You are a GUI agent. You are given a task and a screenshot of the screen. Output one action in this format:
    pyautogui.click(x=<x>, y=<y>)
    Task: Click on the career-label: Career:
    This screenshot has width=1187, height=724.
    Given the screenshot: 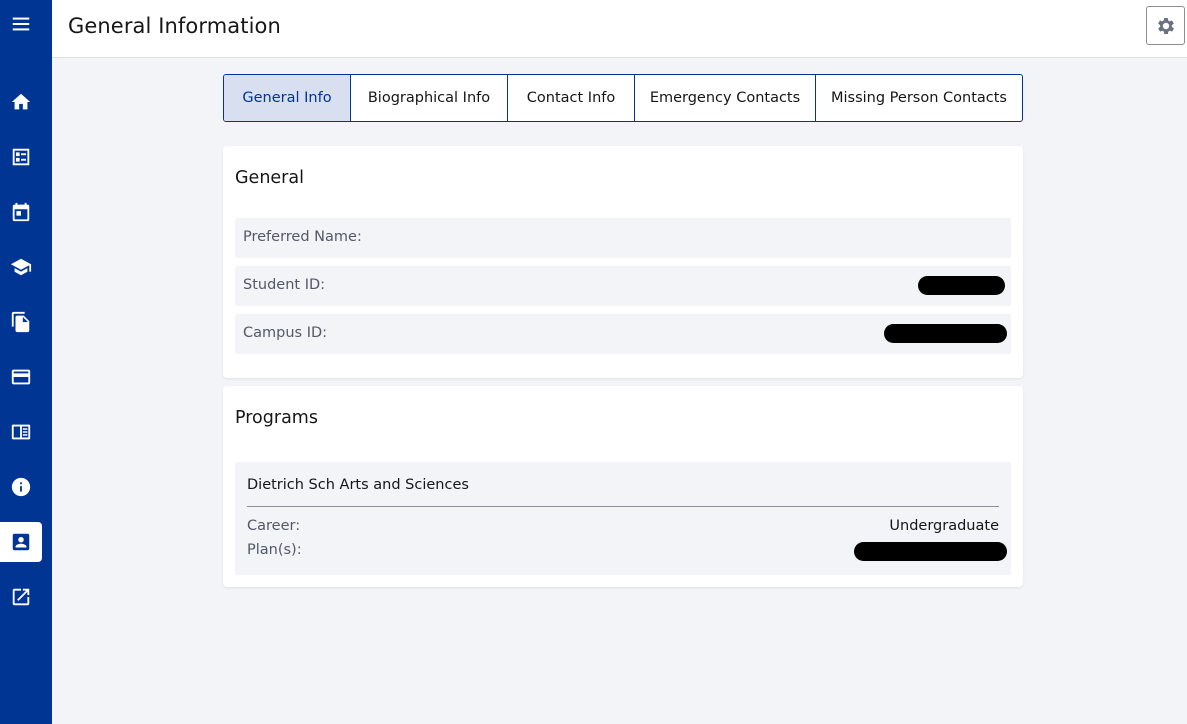 What is the action you would take?
    pyautogui.click(x=274, y=526)
    